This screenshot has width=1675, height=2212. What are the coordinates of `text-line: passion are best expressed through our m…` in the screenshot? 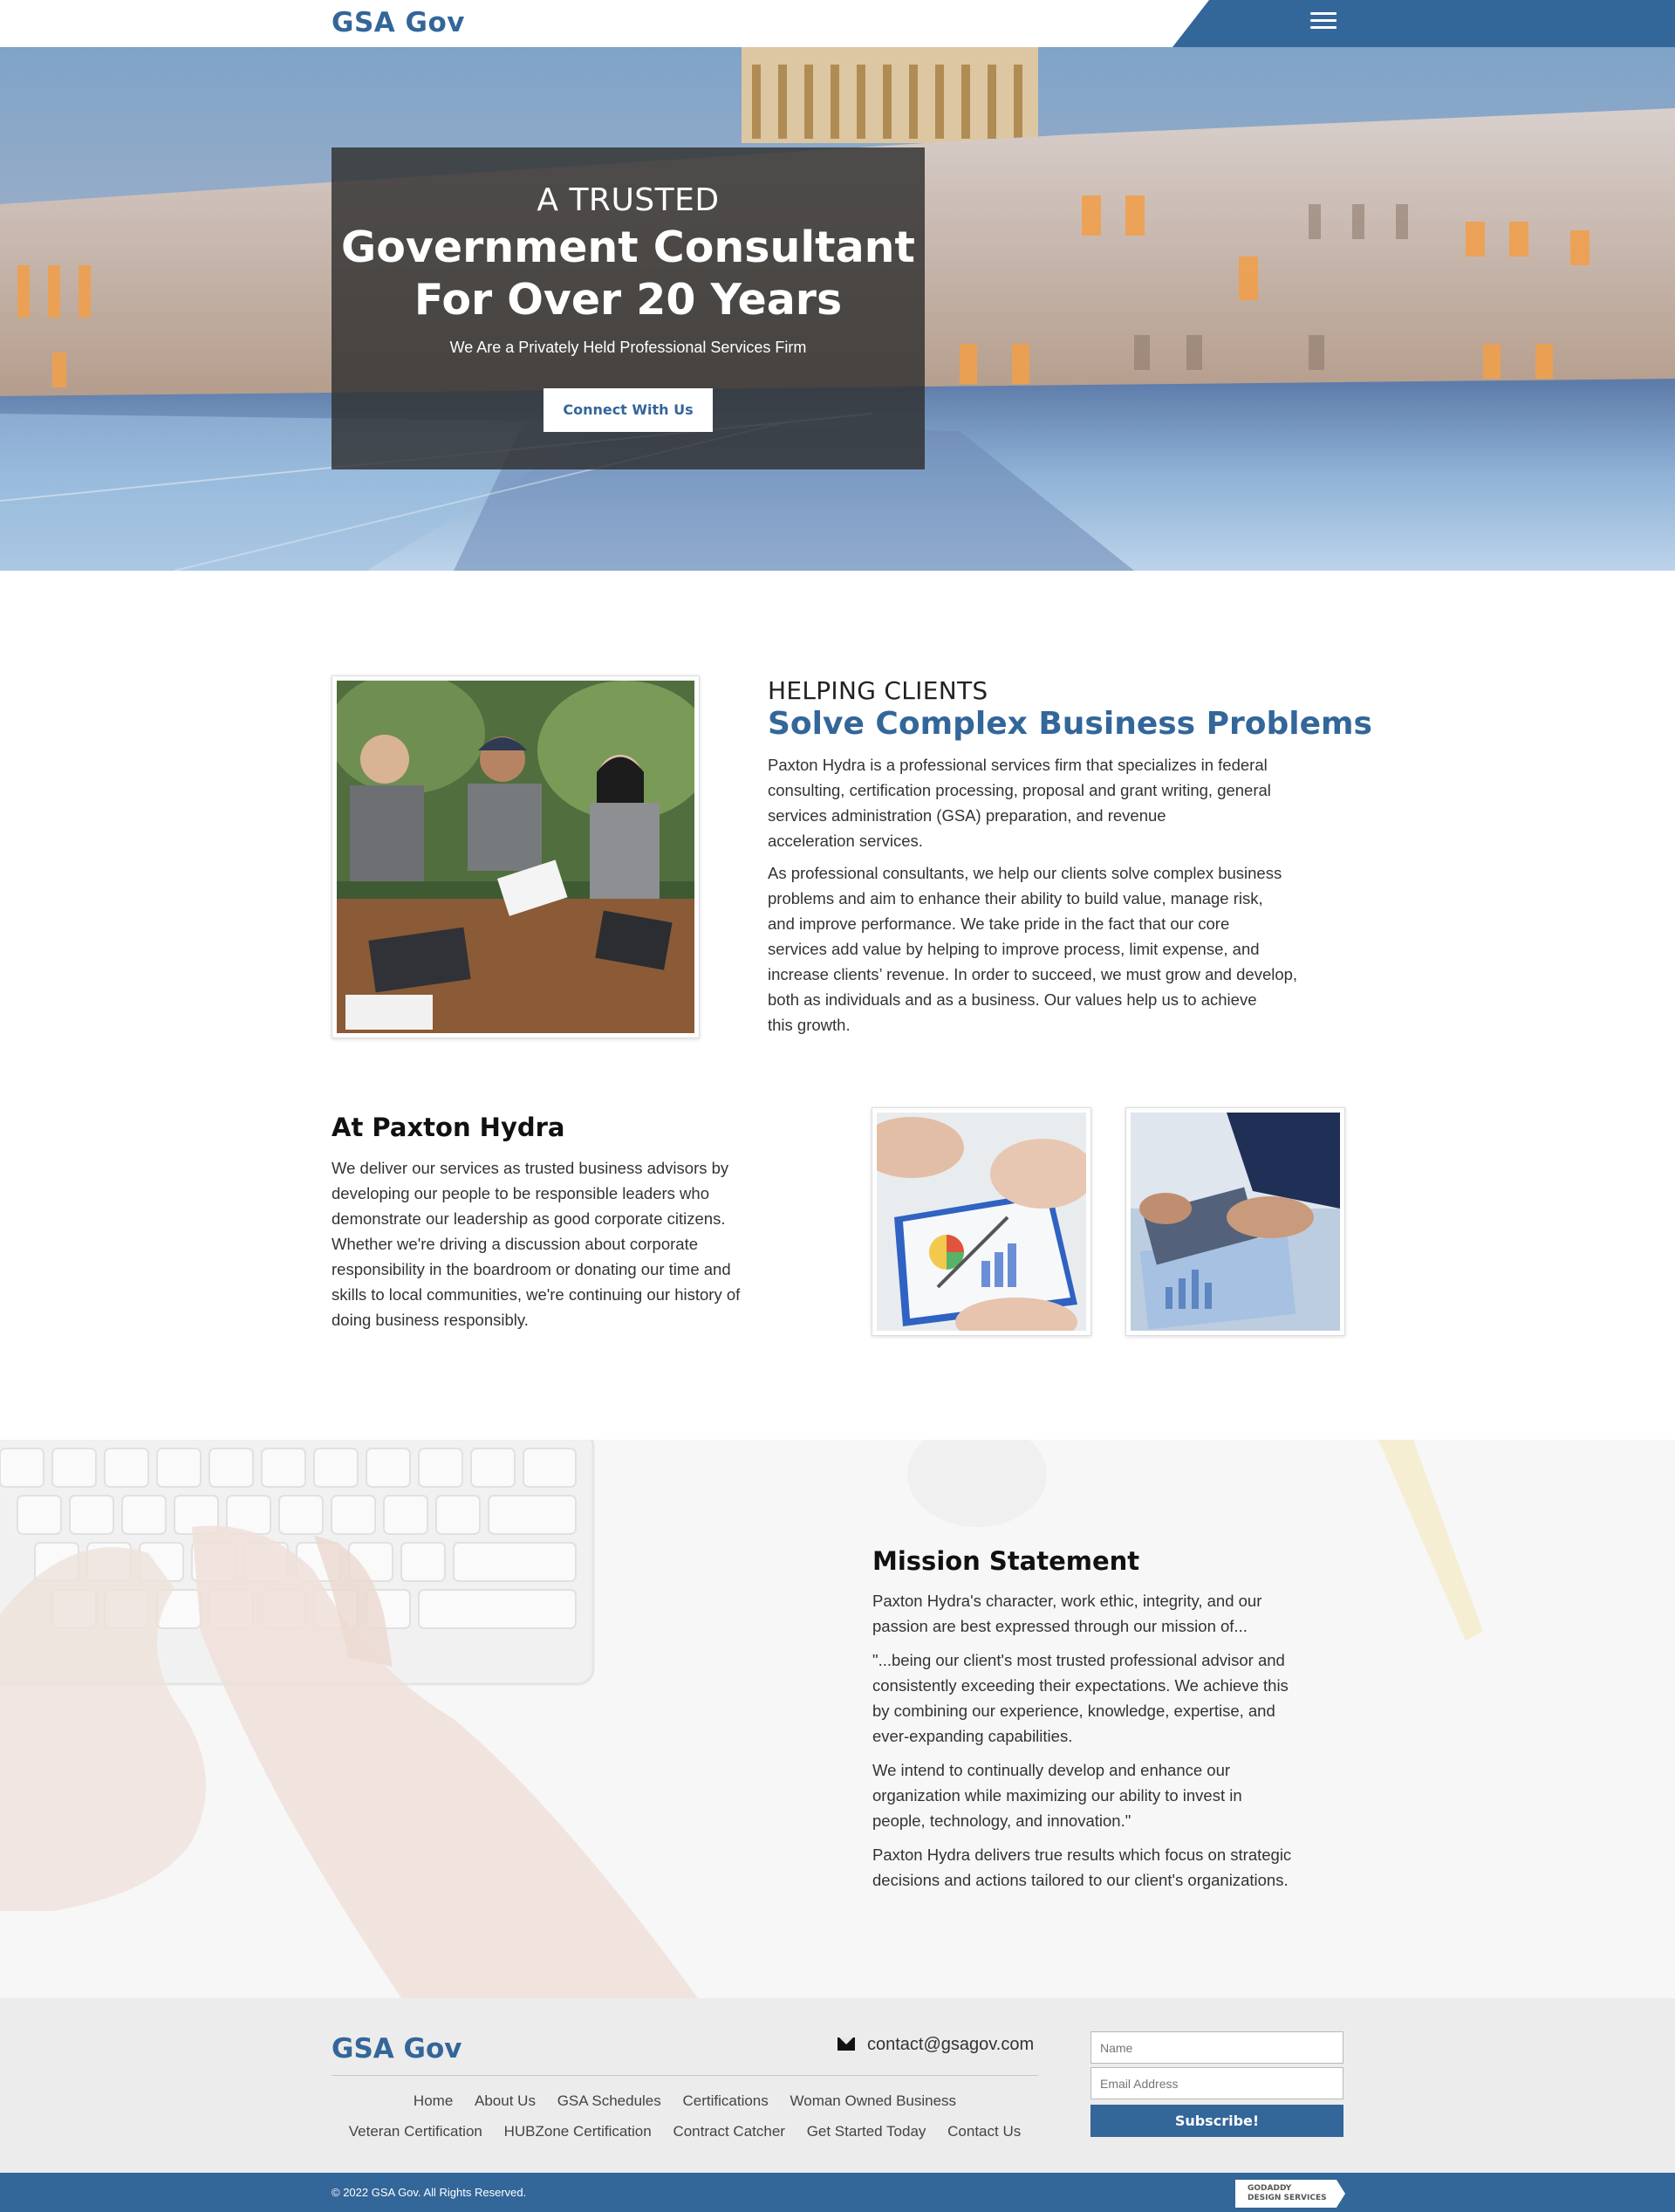 It's located at (1060, 1626).